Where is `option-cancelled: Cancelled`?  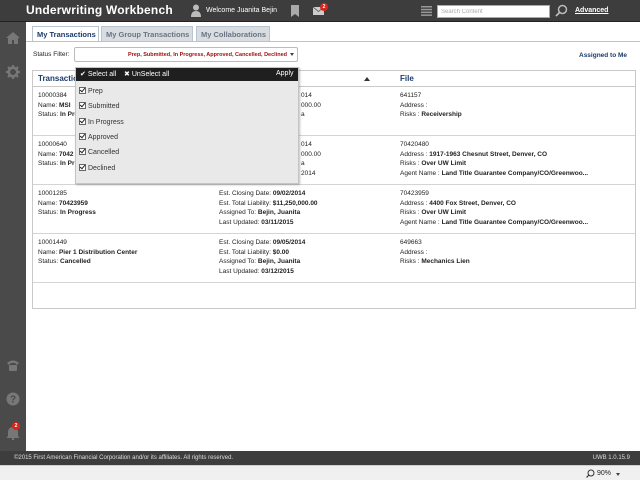 option-cancelled: Cancelled is located at coordinates (99, 152).